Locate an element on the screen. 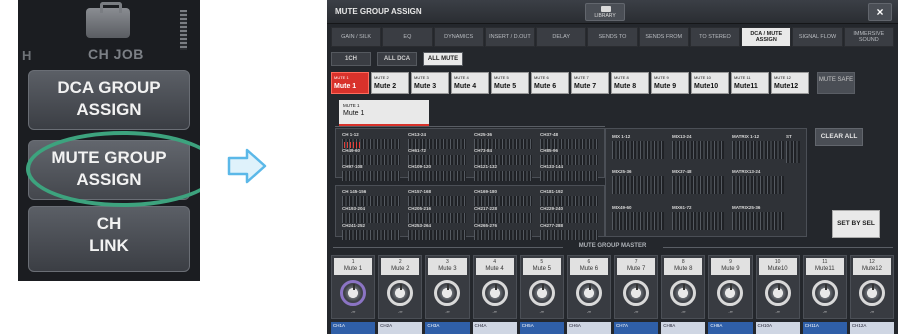 This screenshot has height=334, width=898. library-button: LIBRARY is located at coordinates (605, 12).